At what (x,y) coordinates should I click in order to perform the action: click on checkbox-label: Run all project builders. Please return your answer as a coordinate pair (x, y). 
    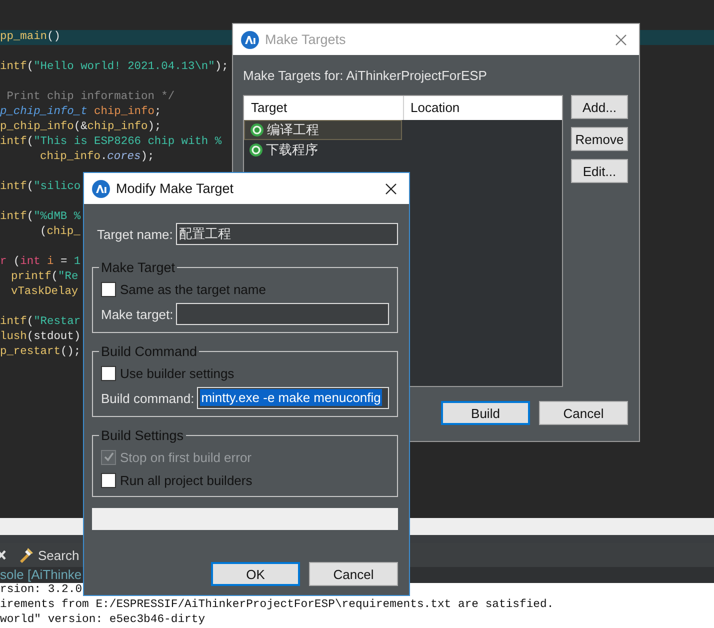
    Looking at the image, I should click on (186, 480).